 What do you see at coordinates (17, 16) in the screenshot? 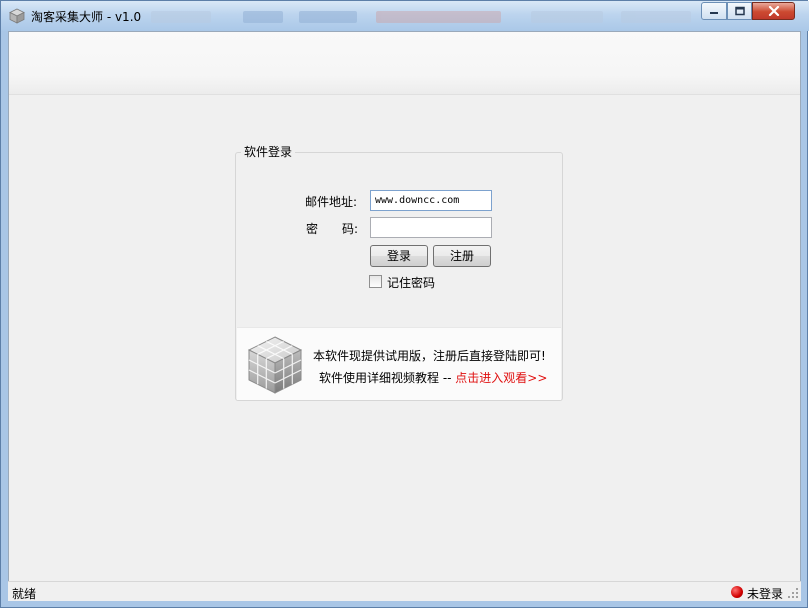
I see `app-cube-icon` at bounding box center [17, 16].